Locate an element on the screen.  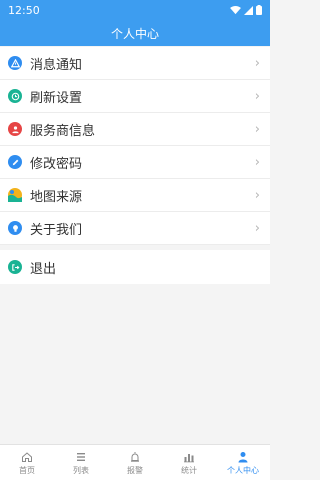
status-time: 12:50 is located at coordinates (24, 10).